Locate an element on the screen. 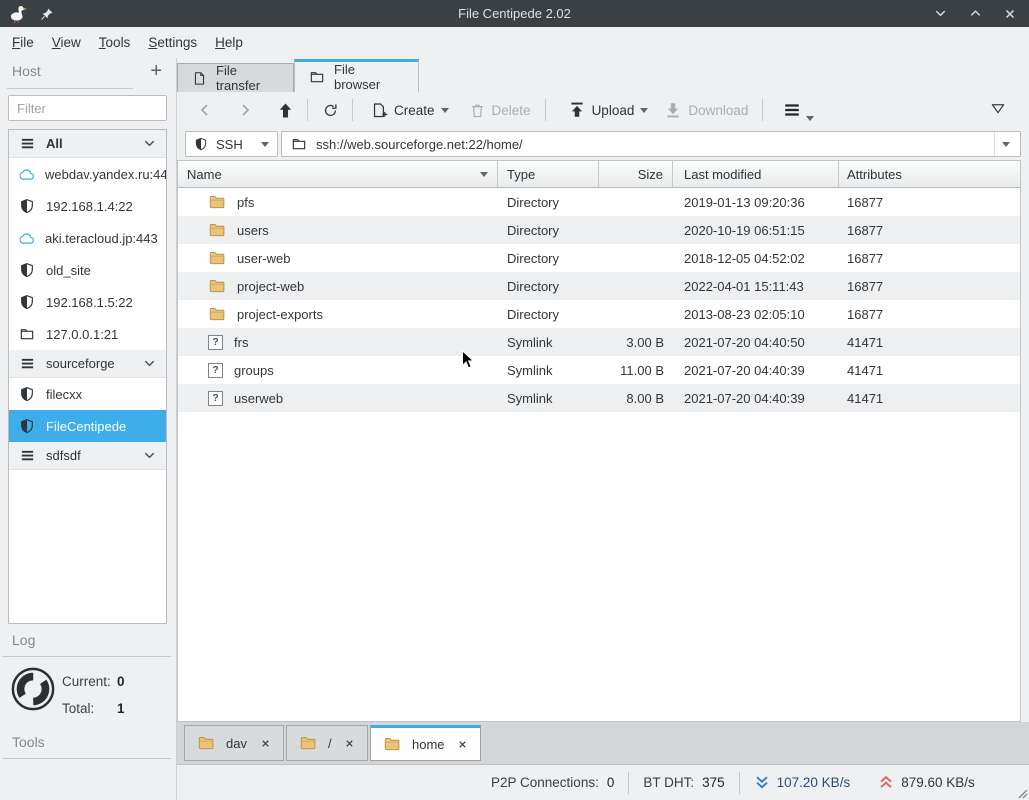 The height and width of the screenshot is (800, 1029). path-tabbar: dav / home is located at coordinates (603, 743).